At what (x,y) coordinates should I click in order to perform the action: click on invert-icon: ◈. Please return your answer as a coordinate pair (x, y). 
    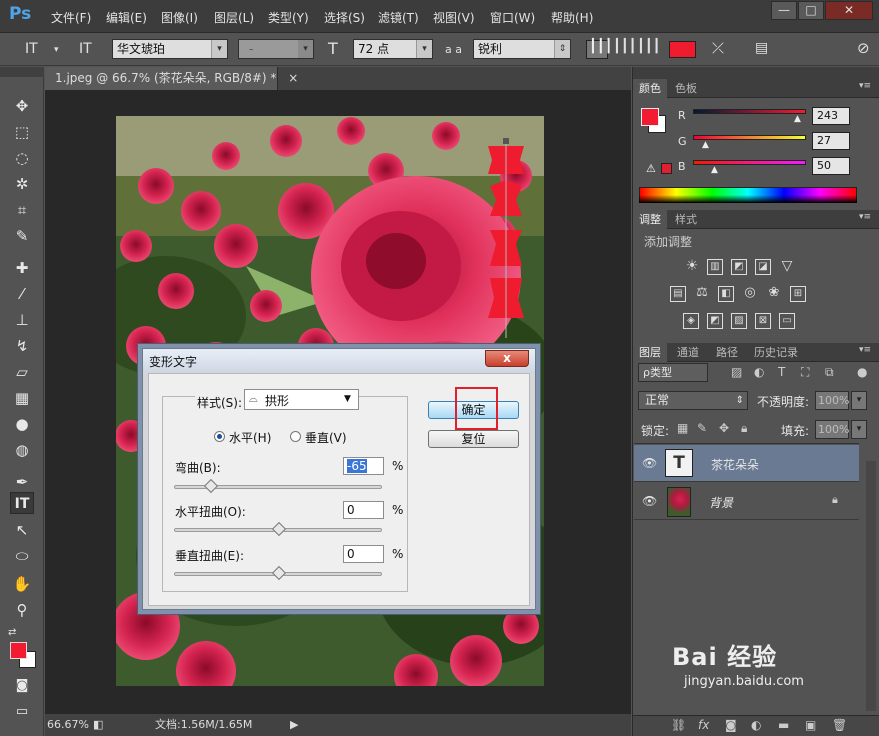
    Looking at the image, I should click on (691, 321).